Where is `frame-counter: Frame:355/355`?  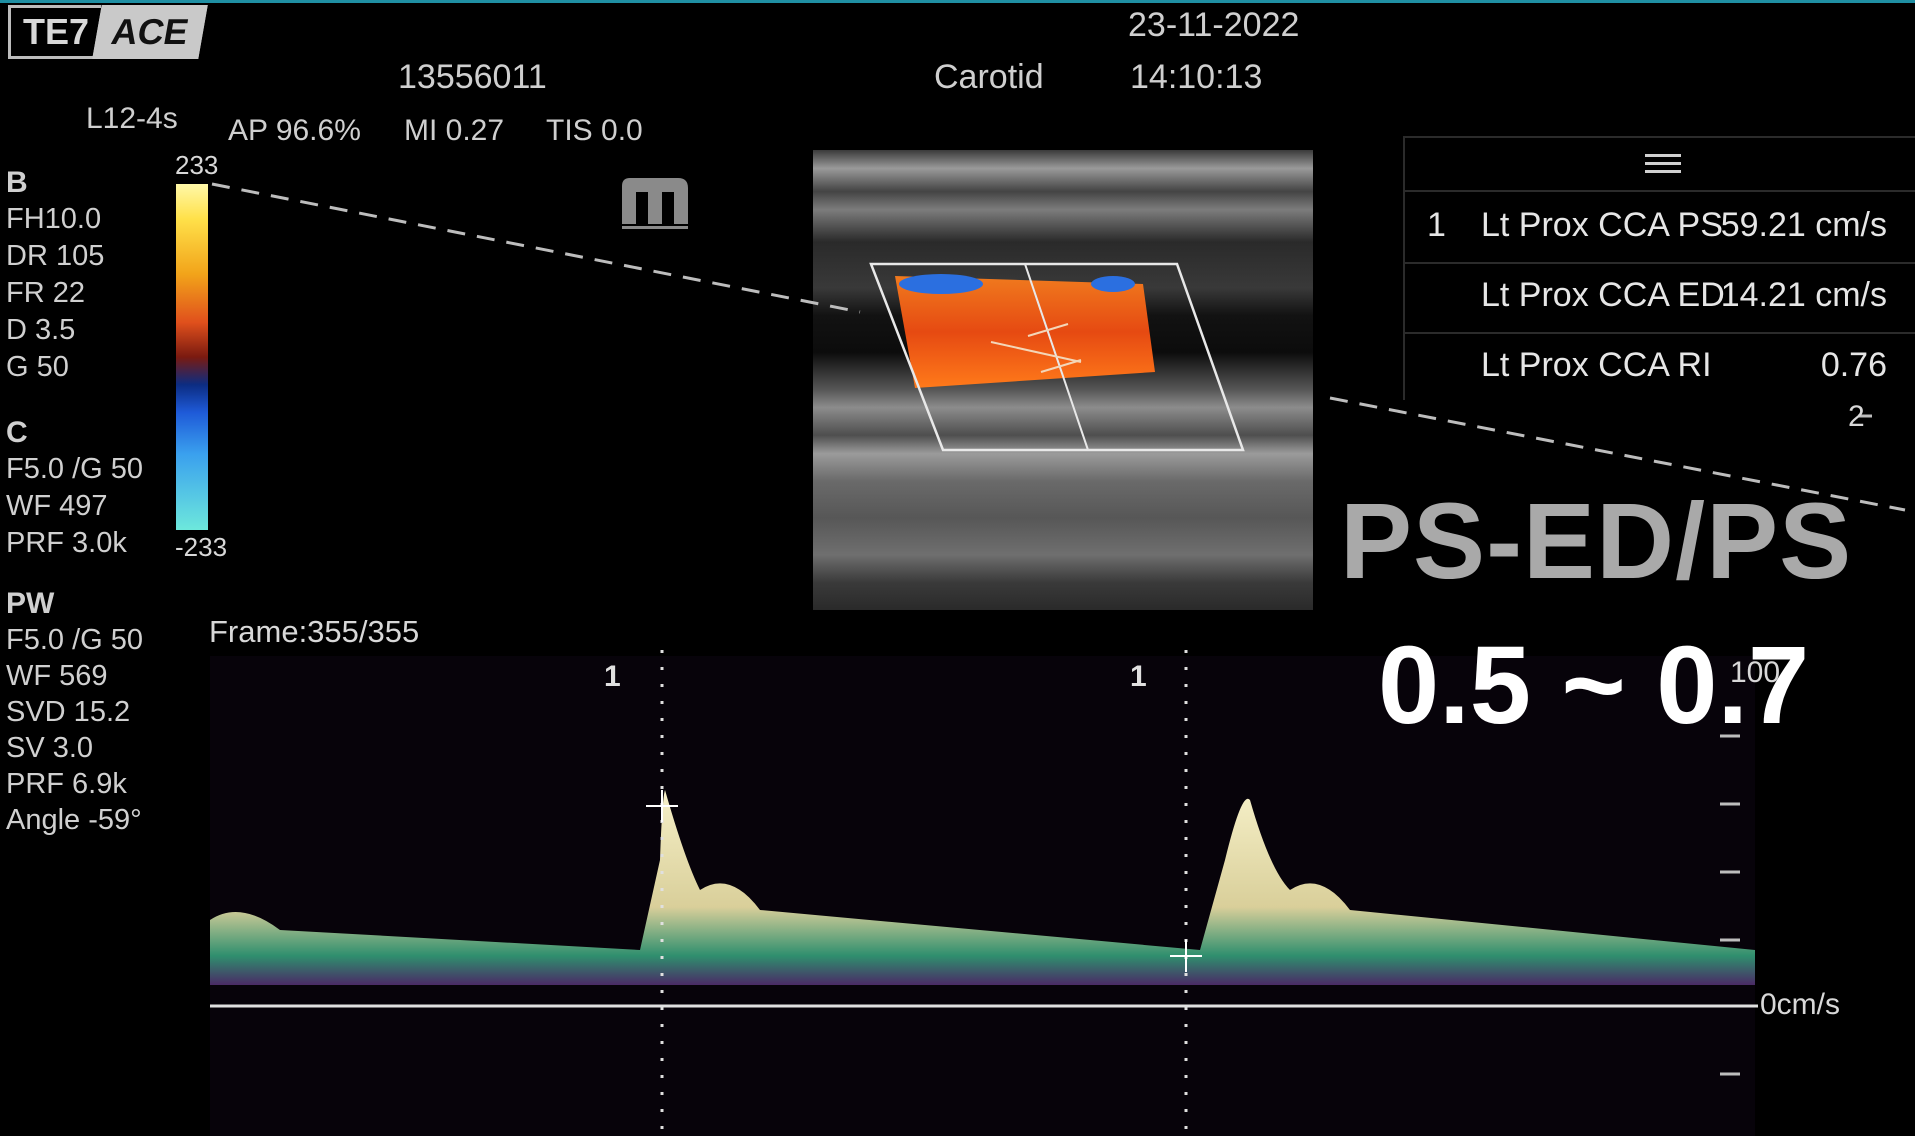
frame-counter: Frame:355/355 is located at coordinates (314, 631).